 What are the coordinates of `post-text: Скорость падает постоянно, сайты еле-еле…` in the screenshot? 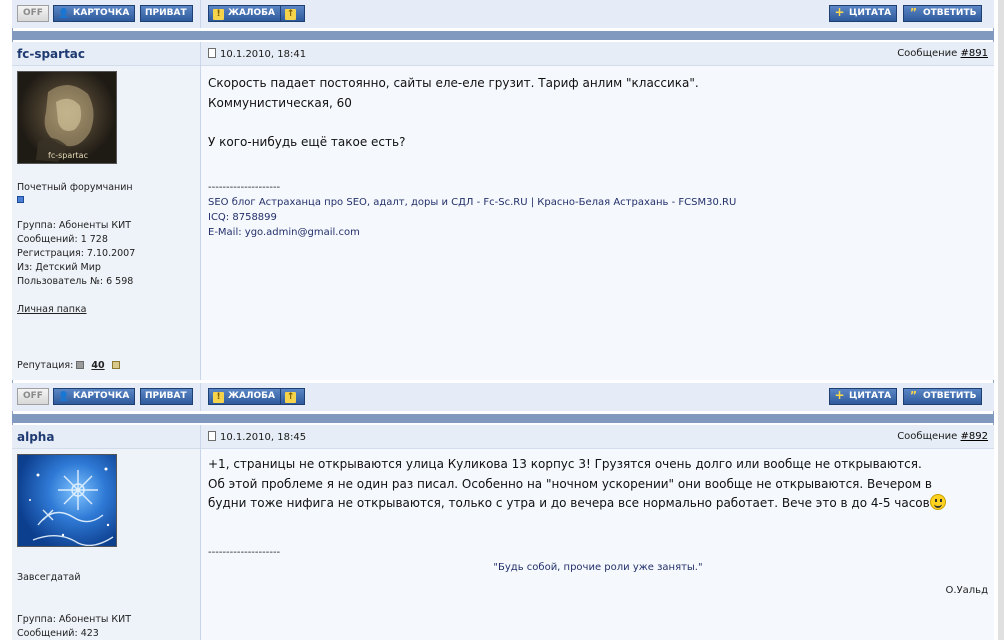 It's located at (598, 113).